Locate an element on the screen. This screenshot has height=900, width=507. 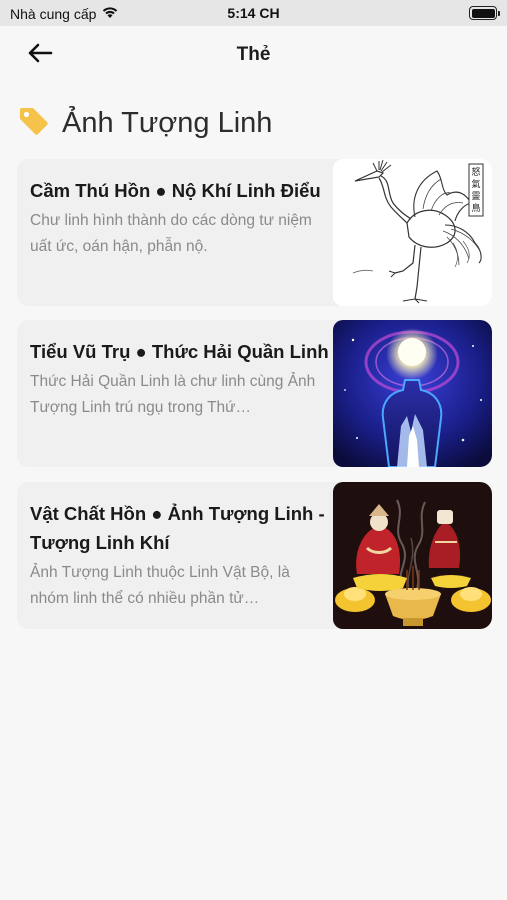
seal-text: 怒 is located at coordinates (475, 172).